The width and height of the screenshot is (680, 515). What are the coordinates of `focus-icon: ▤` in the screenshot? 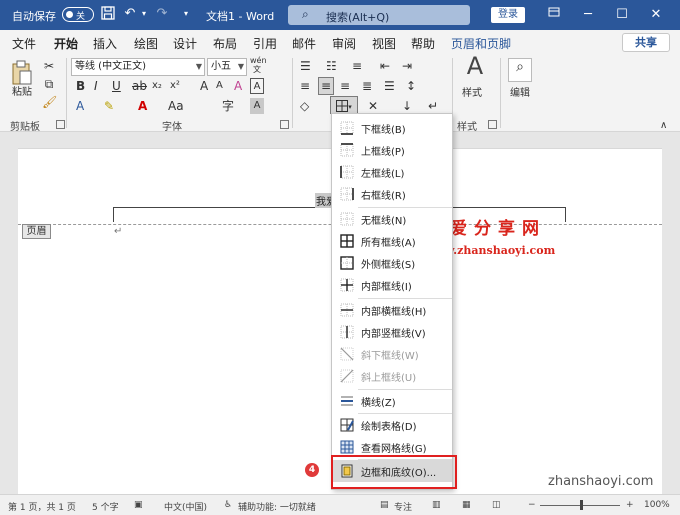 It's located at (384, 505).